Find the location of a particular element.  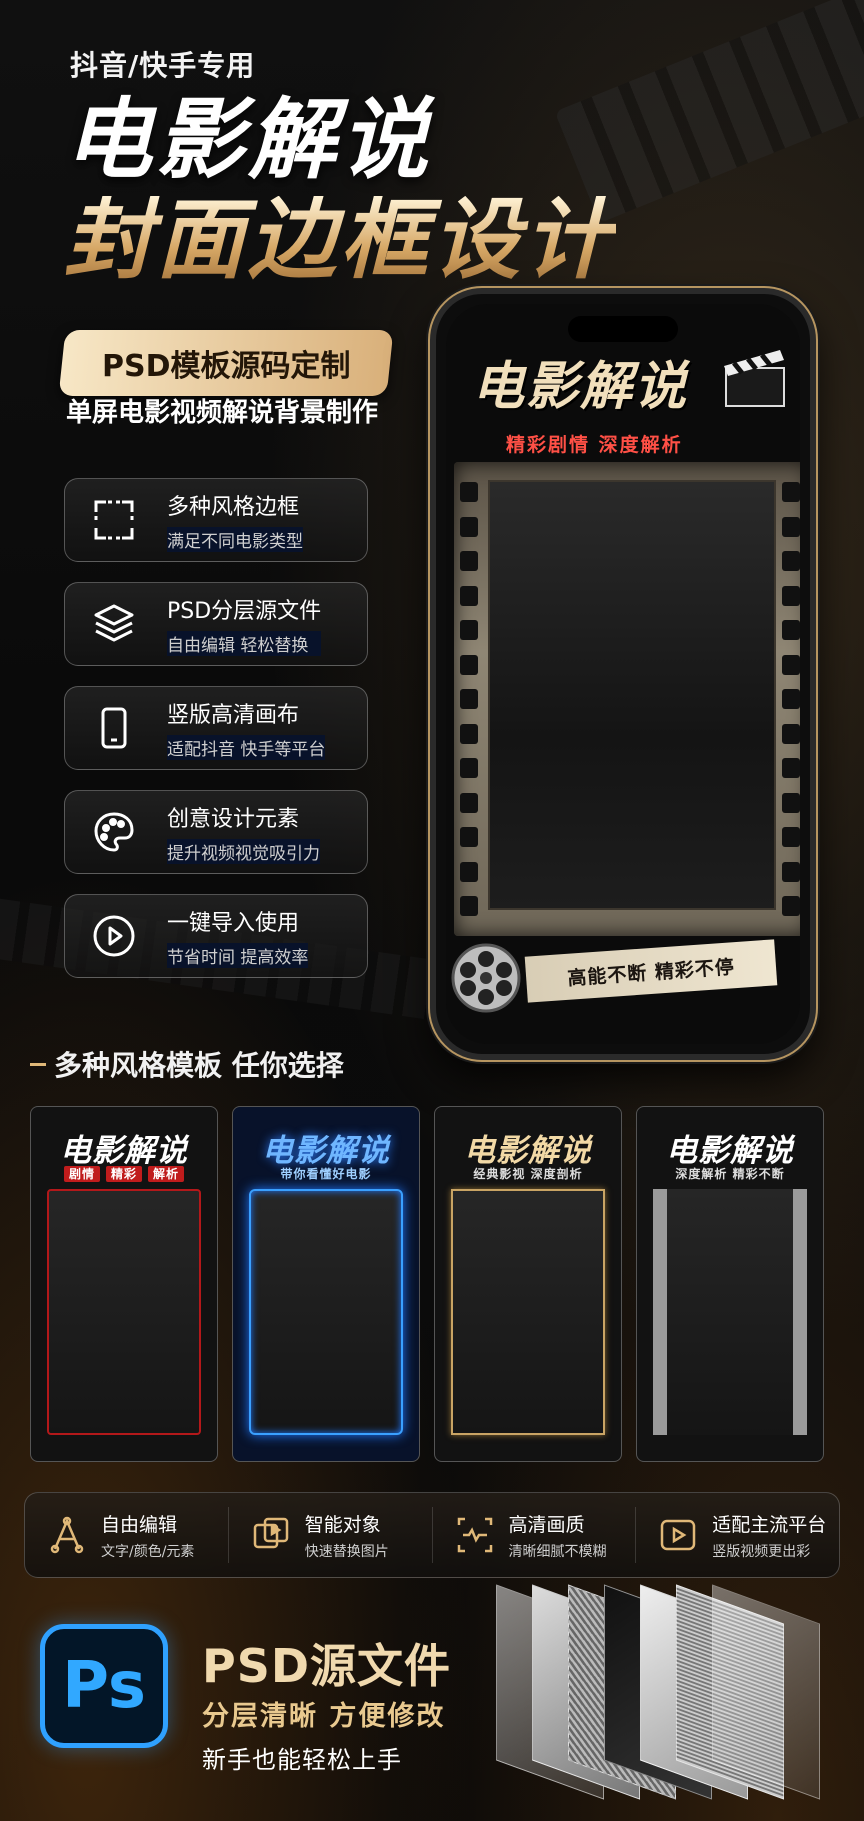

template-card: 电影解说 剧情 精彩 解析 is located at coordinates (124, 1284).